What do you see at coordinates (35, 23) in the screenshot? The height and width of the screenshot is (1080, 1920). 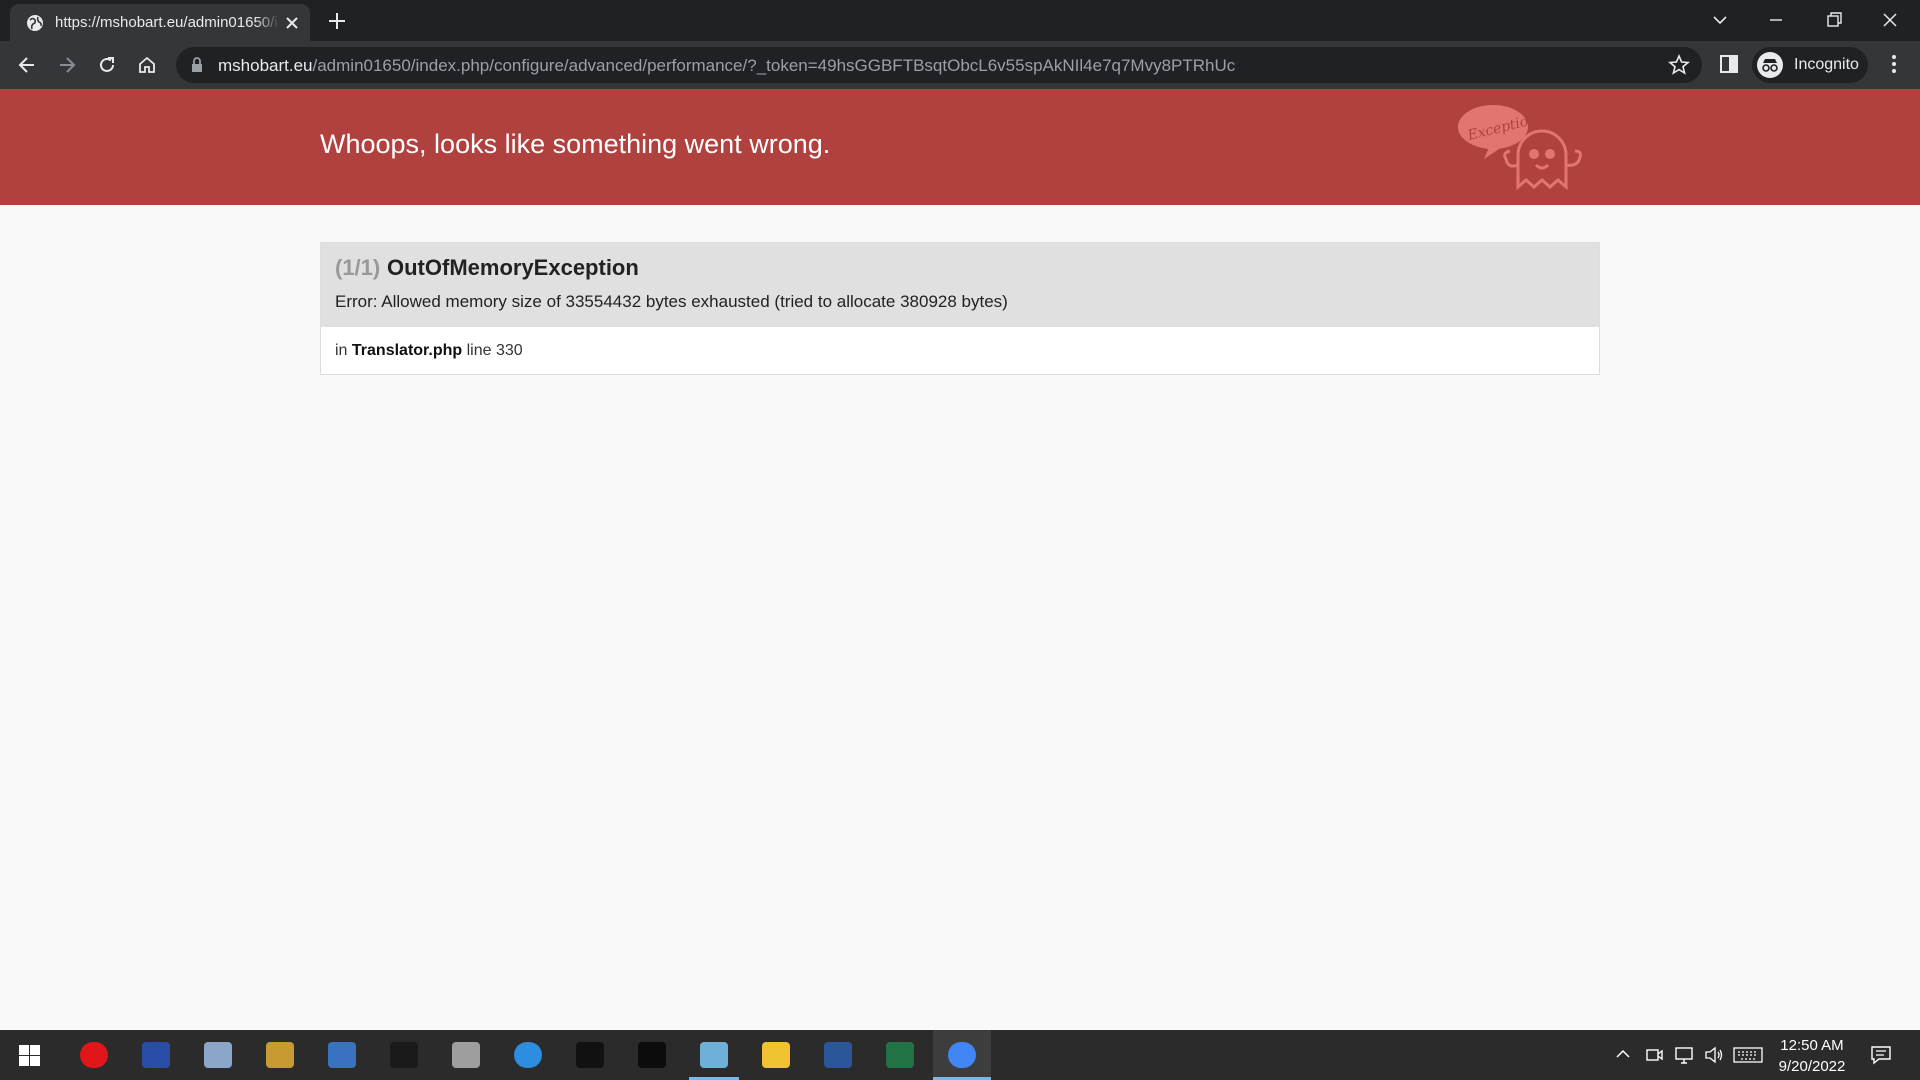 I see `globe-icon` at bounding box center [35, 23].